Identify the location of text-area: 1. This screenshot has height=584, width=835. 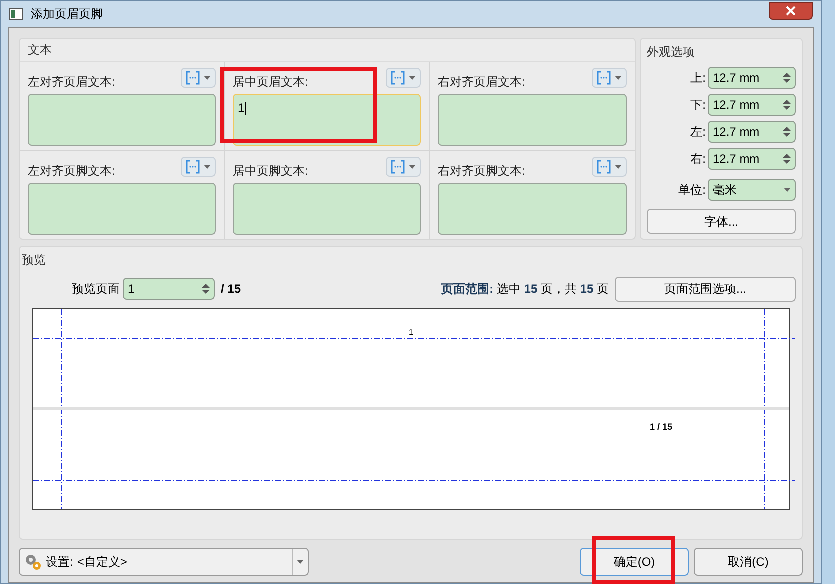
(327, 120).